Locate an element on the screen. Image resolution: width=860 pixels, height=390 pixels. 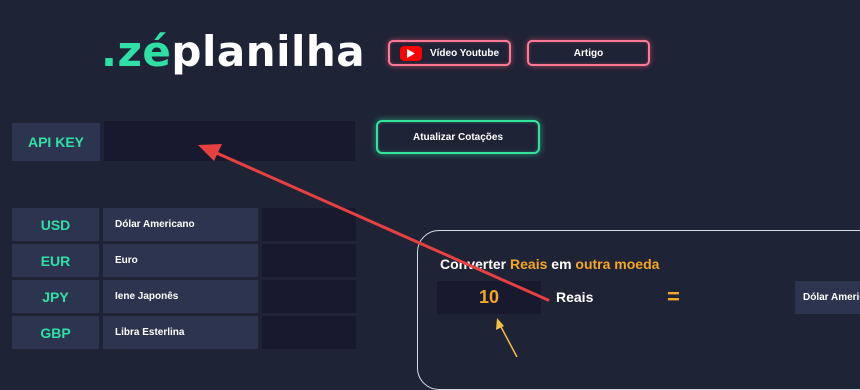
logo-ze: zé is located at coordinates (144, 51).